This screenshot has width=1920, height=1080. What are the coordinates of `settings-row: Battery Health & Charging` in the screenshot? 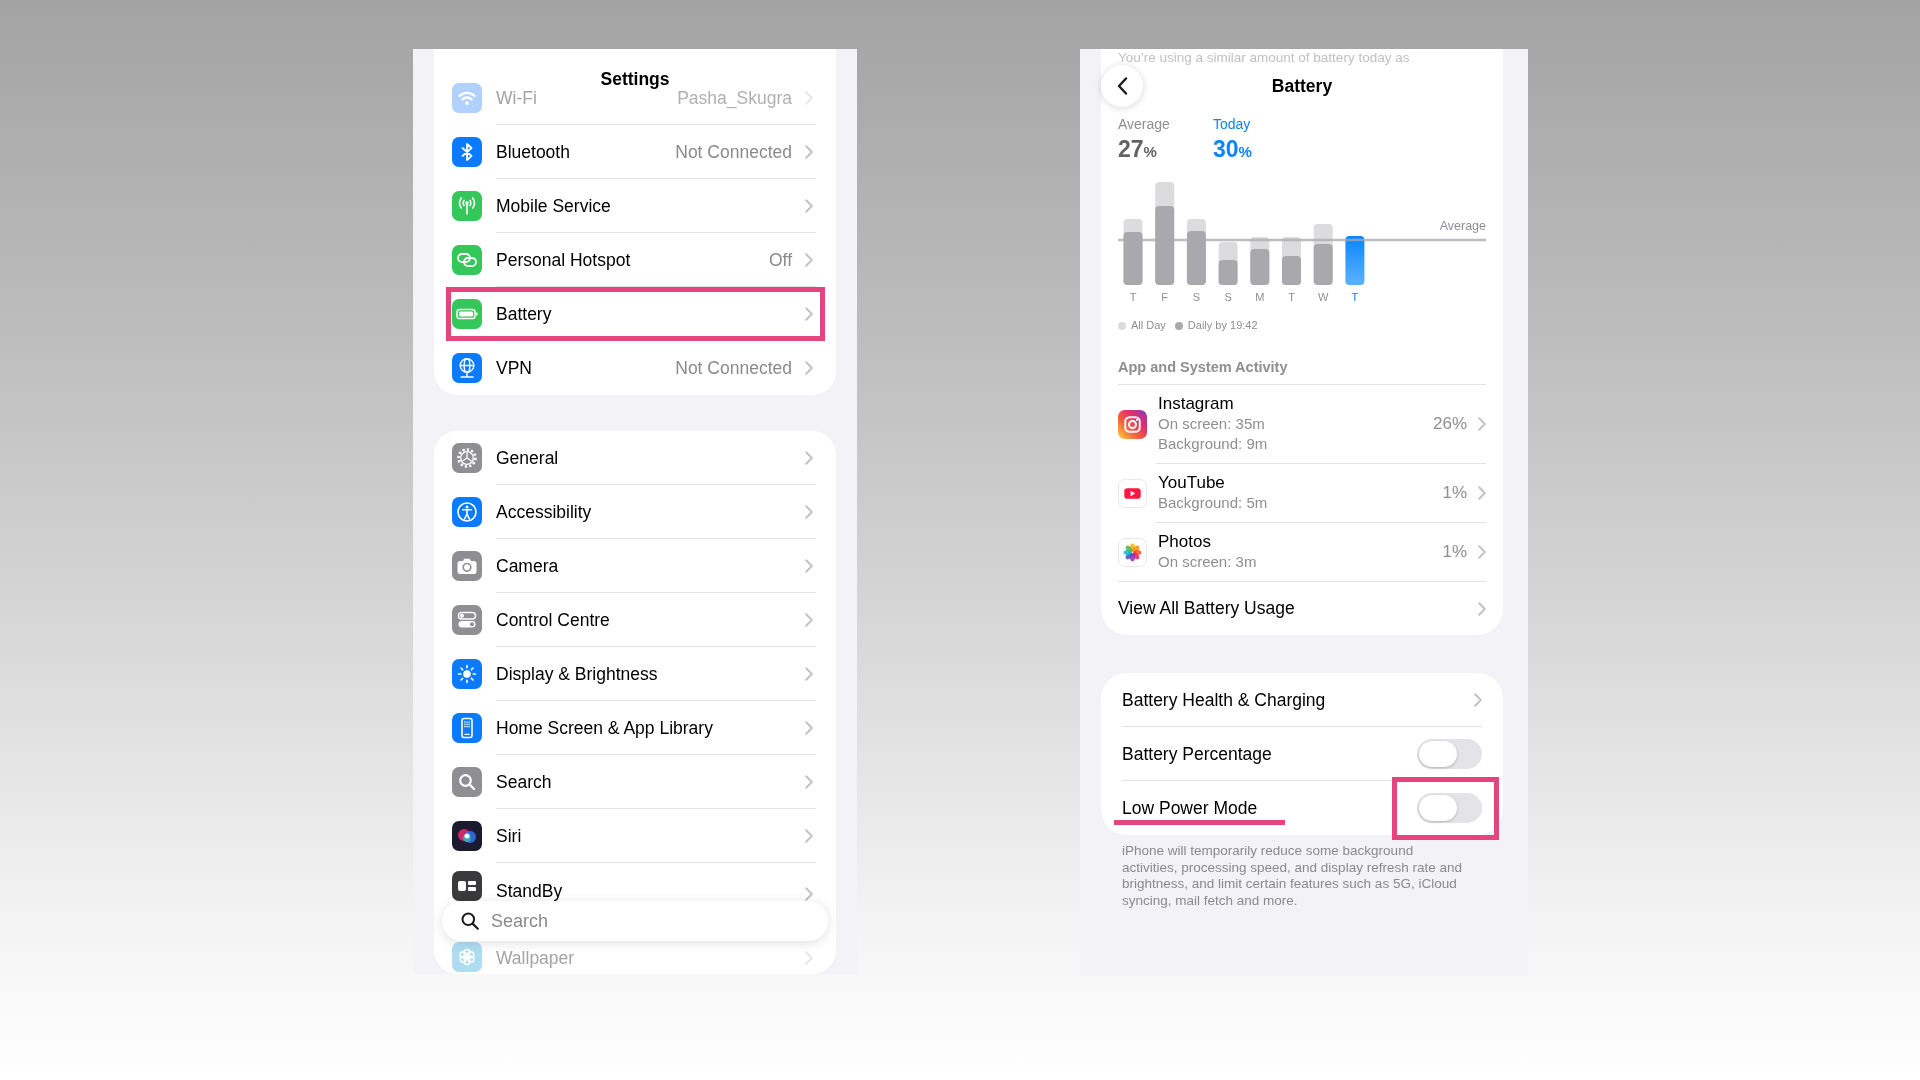 It's located at (1302, 700).